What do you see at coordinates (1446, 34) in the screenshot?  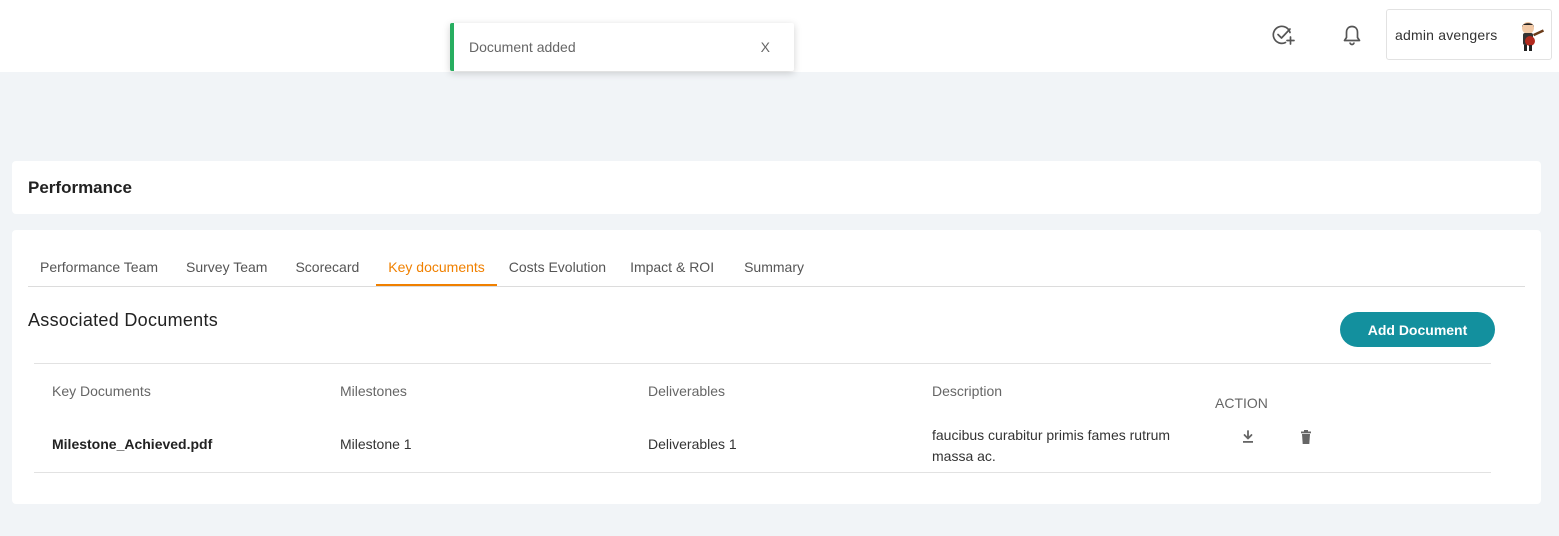 I see `user-name: admin avengers` at bounding box center [1446, 34].